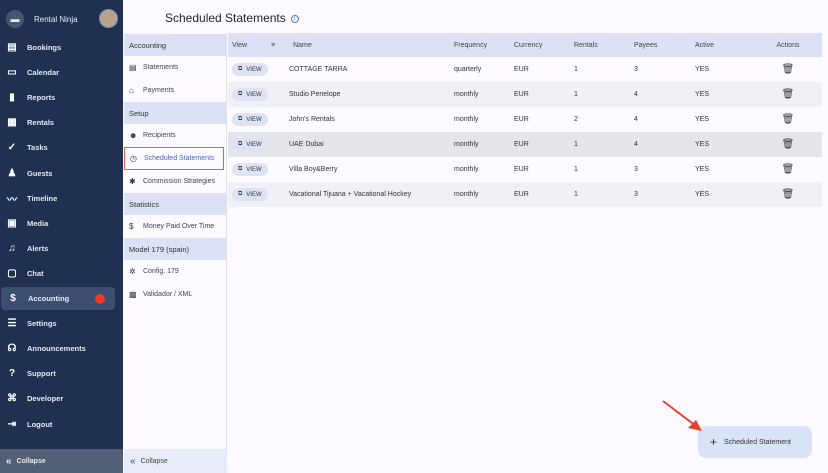  What do you see at coordinates (132, 271) in the screenshot?
I see `config-179-icon: ✲` at bounding box center [132, 271].